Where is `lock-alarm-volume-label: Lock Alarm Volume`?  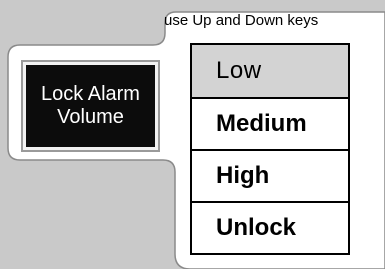
lock-alarm-volume-label: Lock Alarm Volume is located at coordinates (90, 106).